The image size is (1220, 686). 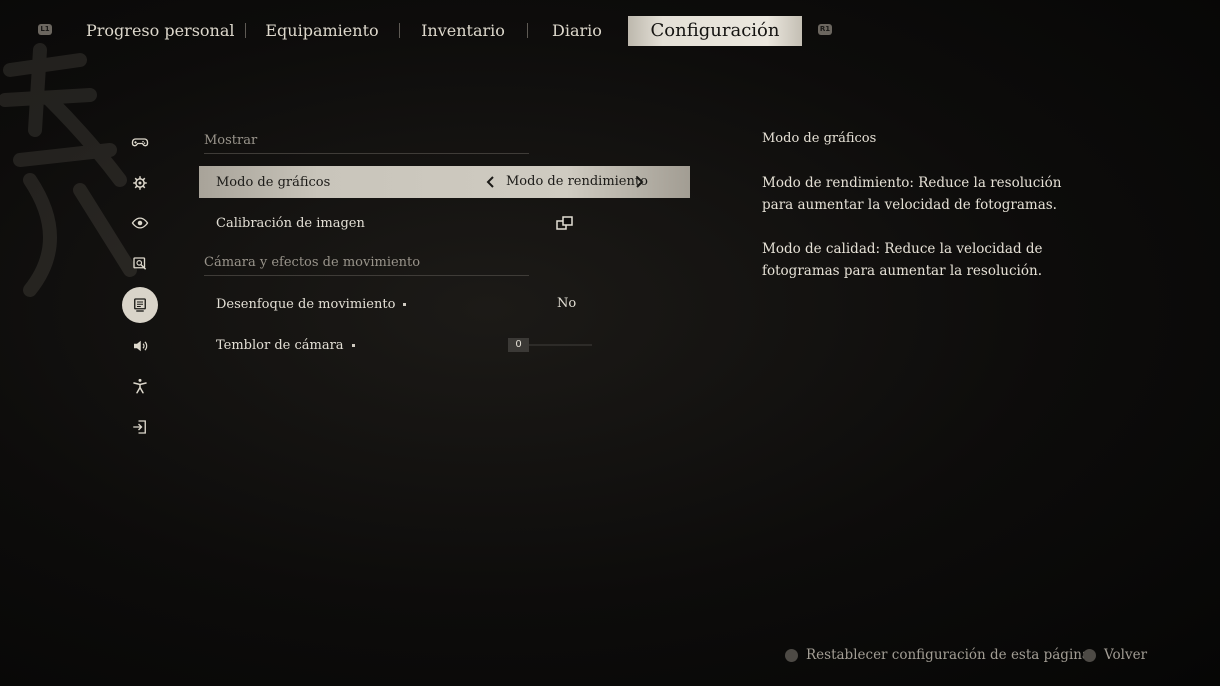 What do you see at coordinates (140, 305) in the screenshot?
I see `display-icon` at bounding box center [140, 305].